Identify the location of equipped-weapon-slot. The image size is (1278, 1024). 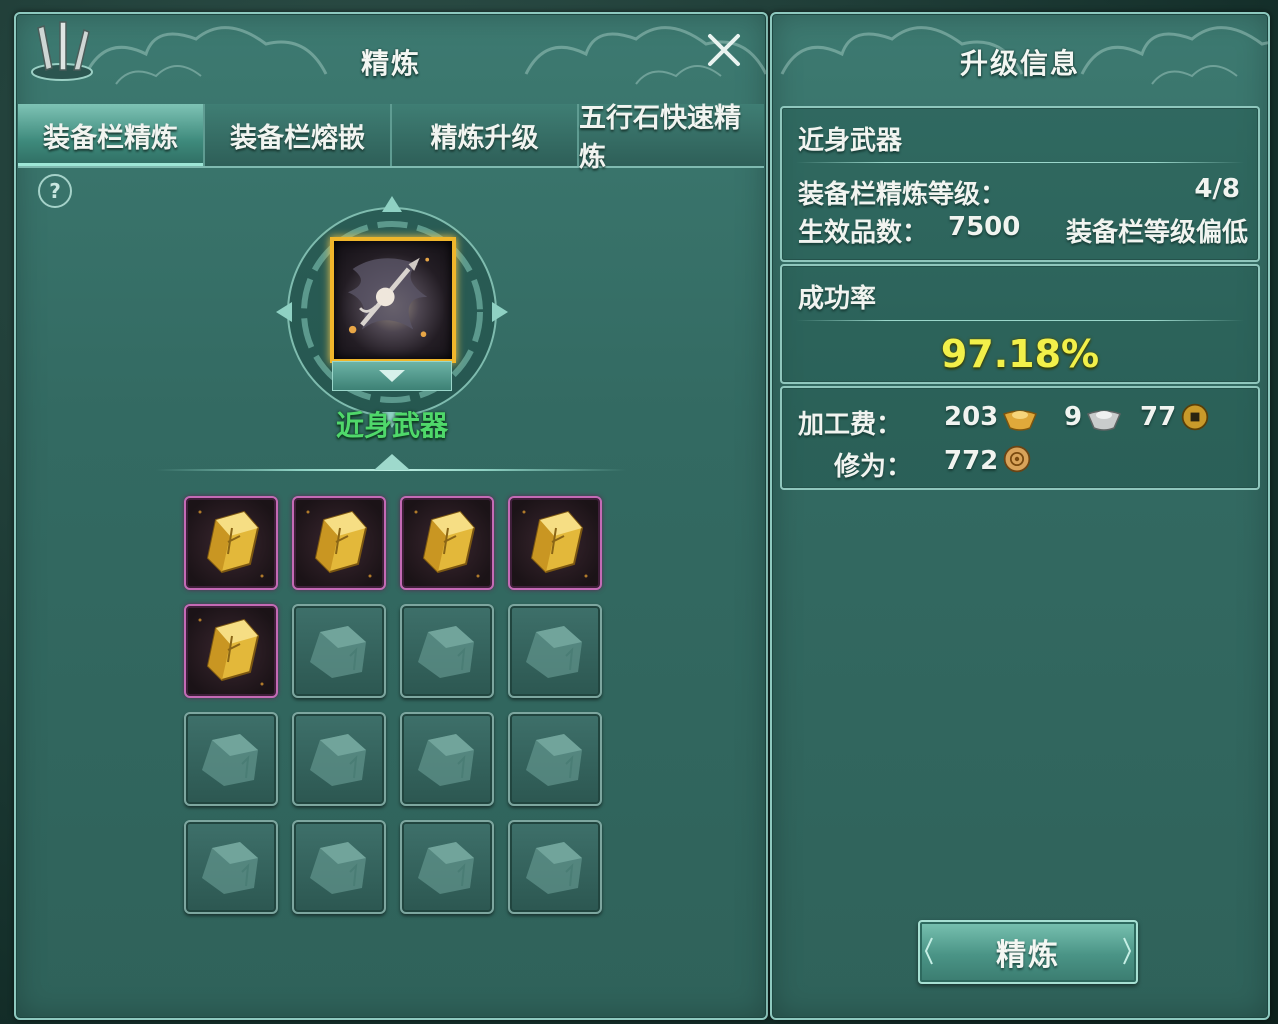
(393, 300).